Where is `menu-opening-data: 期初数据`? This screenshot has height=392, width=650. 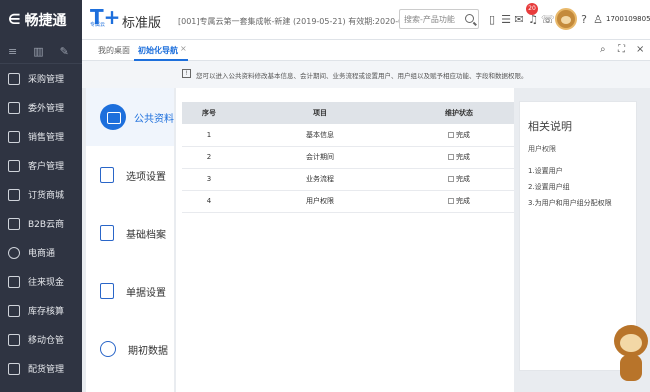 menu-opening-data: 期初数据 is located at coordinates (130, 349).